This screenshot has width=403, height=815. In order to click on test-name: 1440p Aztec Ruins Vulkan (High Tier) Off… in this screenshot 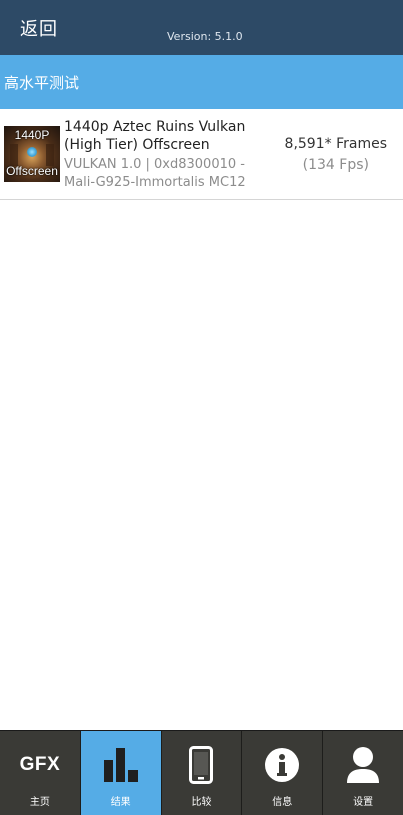, I will do `click(155, 136)`.